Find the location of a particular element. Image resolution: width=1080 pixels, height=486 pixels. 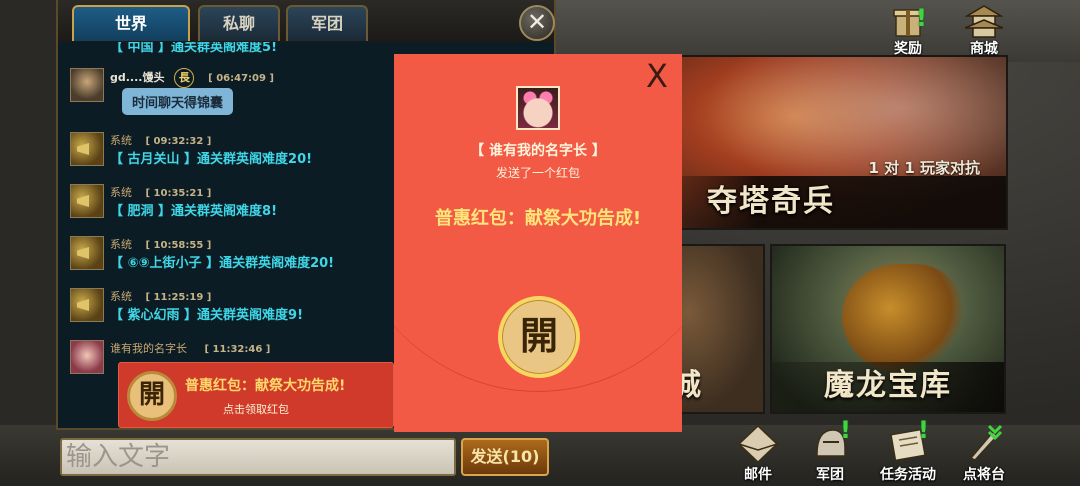

message-text: 【 古月关山 】通关群英阁难度20! is located at coordinates (211, 159).